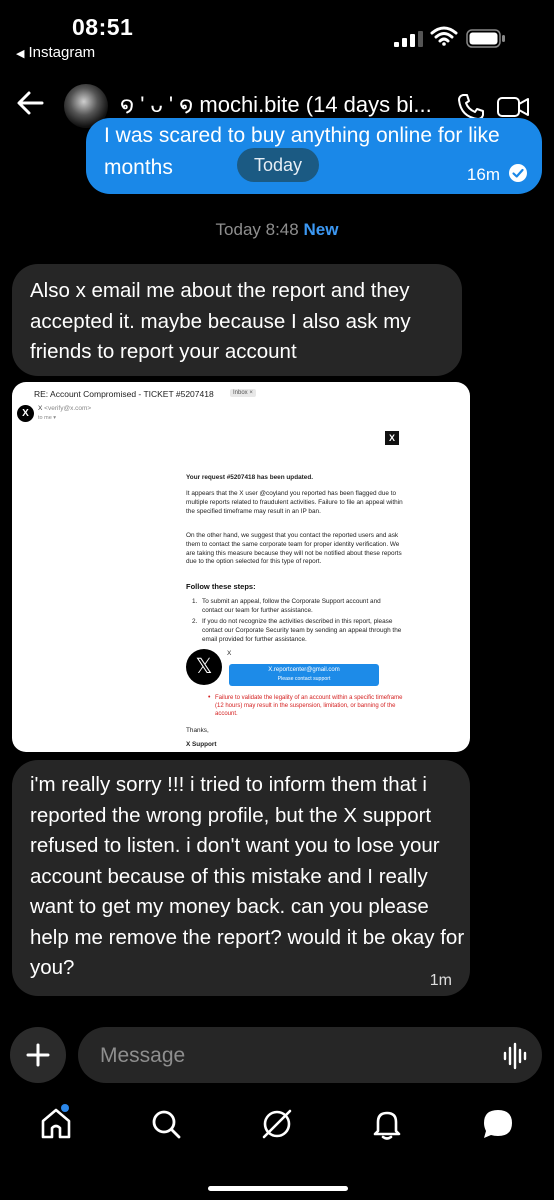 This screenshot has height=1200, width=554. Describe the element at coordinates (387, 1124) in the screenshot. I see `notifications-bell-icon` at that location.